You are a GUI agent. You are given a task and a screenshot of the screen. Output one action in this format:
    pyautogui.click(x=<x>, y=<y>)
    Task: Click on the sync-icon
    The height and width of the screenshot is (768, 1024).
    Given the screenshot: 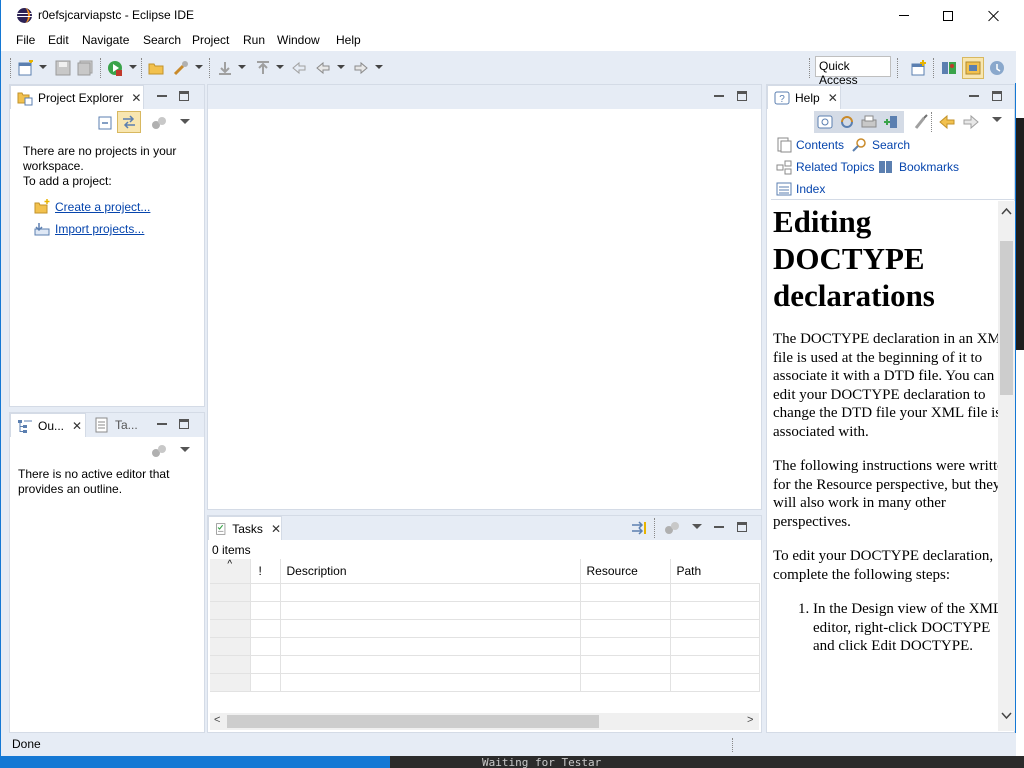 What is the action you would take?
    pyautogui.click(x=847, y=122)
    